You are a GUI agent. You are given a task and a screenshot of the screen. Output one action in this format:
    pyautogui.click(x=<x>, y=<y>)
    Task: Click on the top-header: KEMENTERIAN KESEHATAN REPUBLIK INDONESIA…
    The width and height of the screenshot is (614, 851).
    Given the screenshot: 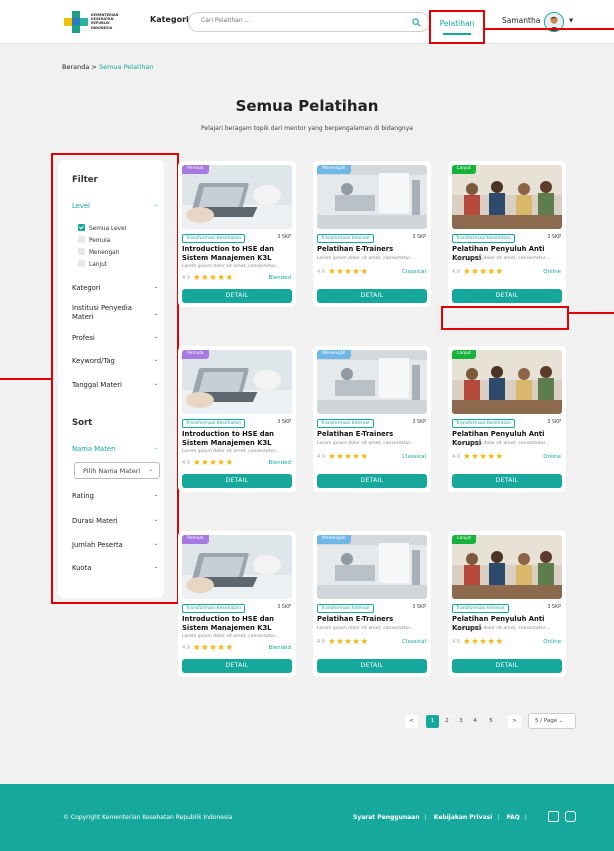 What is the action you would take?
    pyautogui.click(x=307, y=22)
    